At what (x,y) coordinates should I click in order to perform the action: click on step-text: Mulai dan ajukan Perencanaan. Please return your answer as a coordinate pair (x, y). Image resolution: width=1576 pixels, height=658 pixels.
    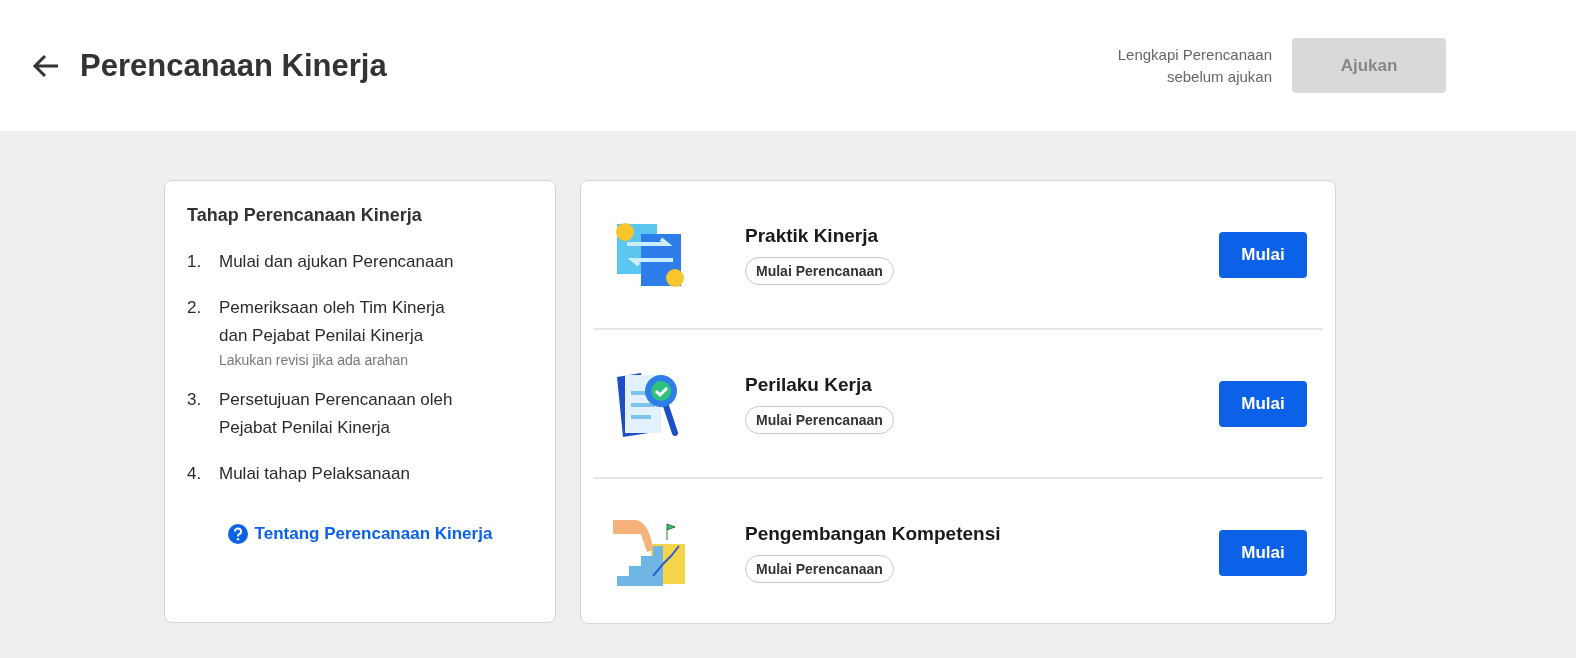
    Looking at the image, I should click on (336, 262).